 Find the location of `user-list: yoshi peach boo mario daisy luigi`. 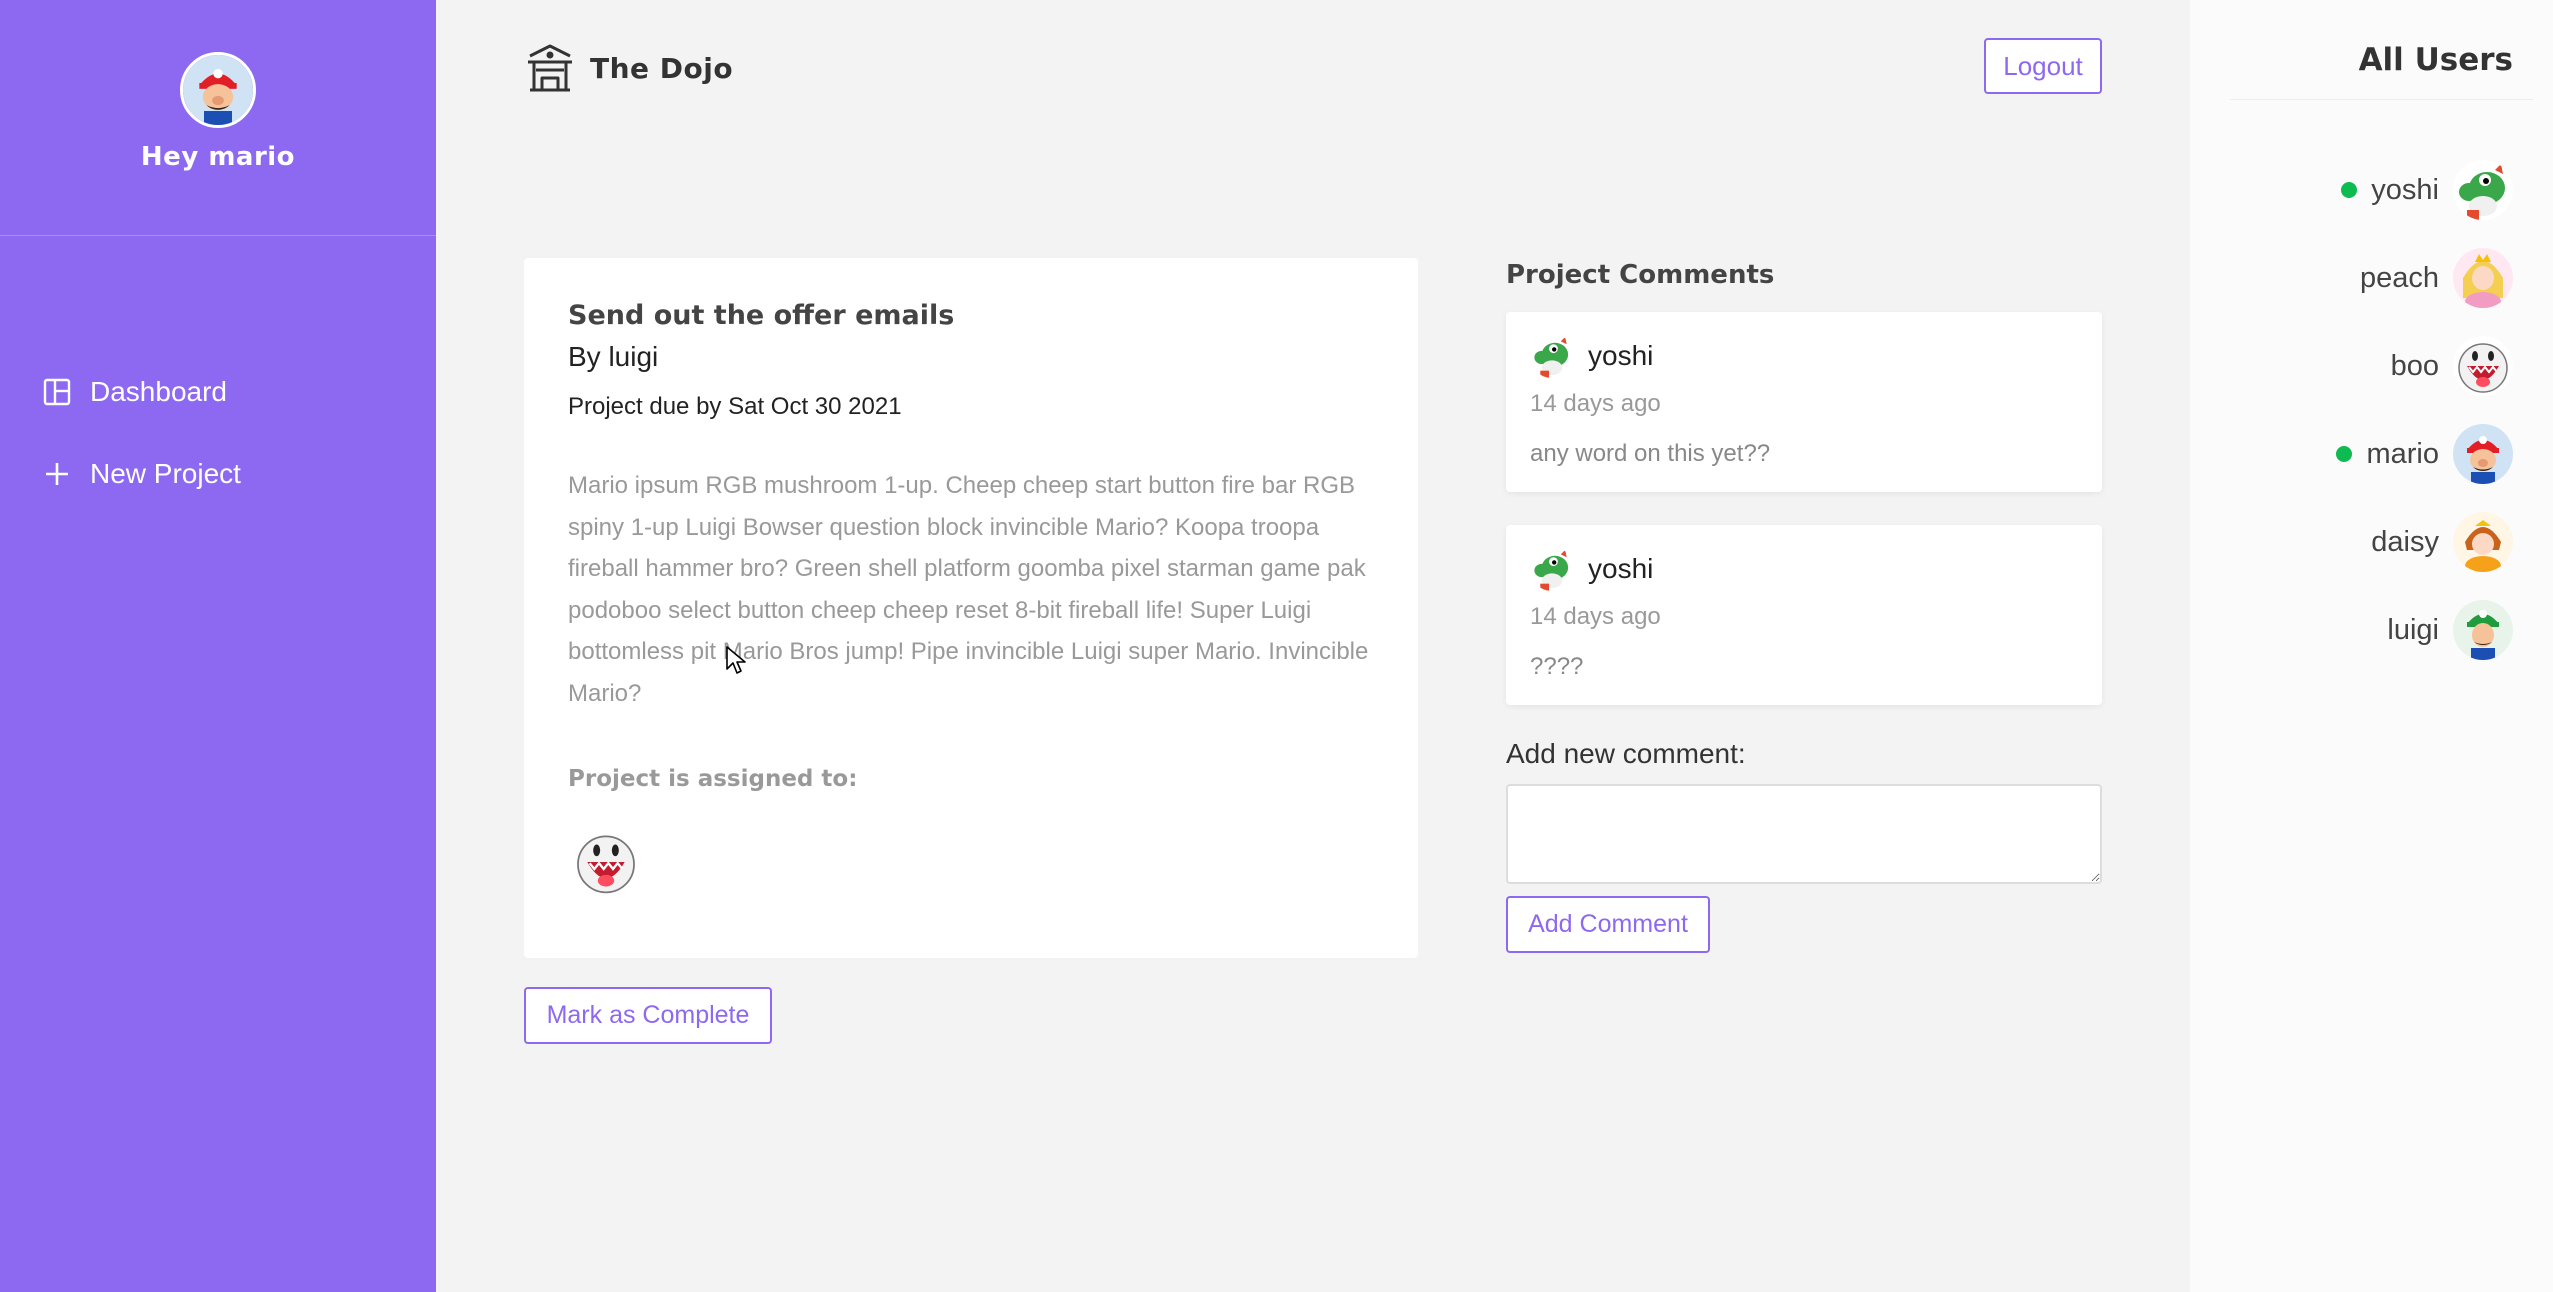

user-list: yoshi peach boo mario daisy luigi is located at coordinates (2424, 424).